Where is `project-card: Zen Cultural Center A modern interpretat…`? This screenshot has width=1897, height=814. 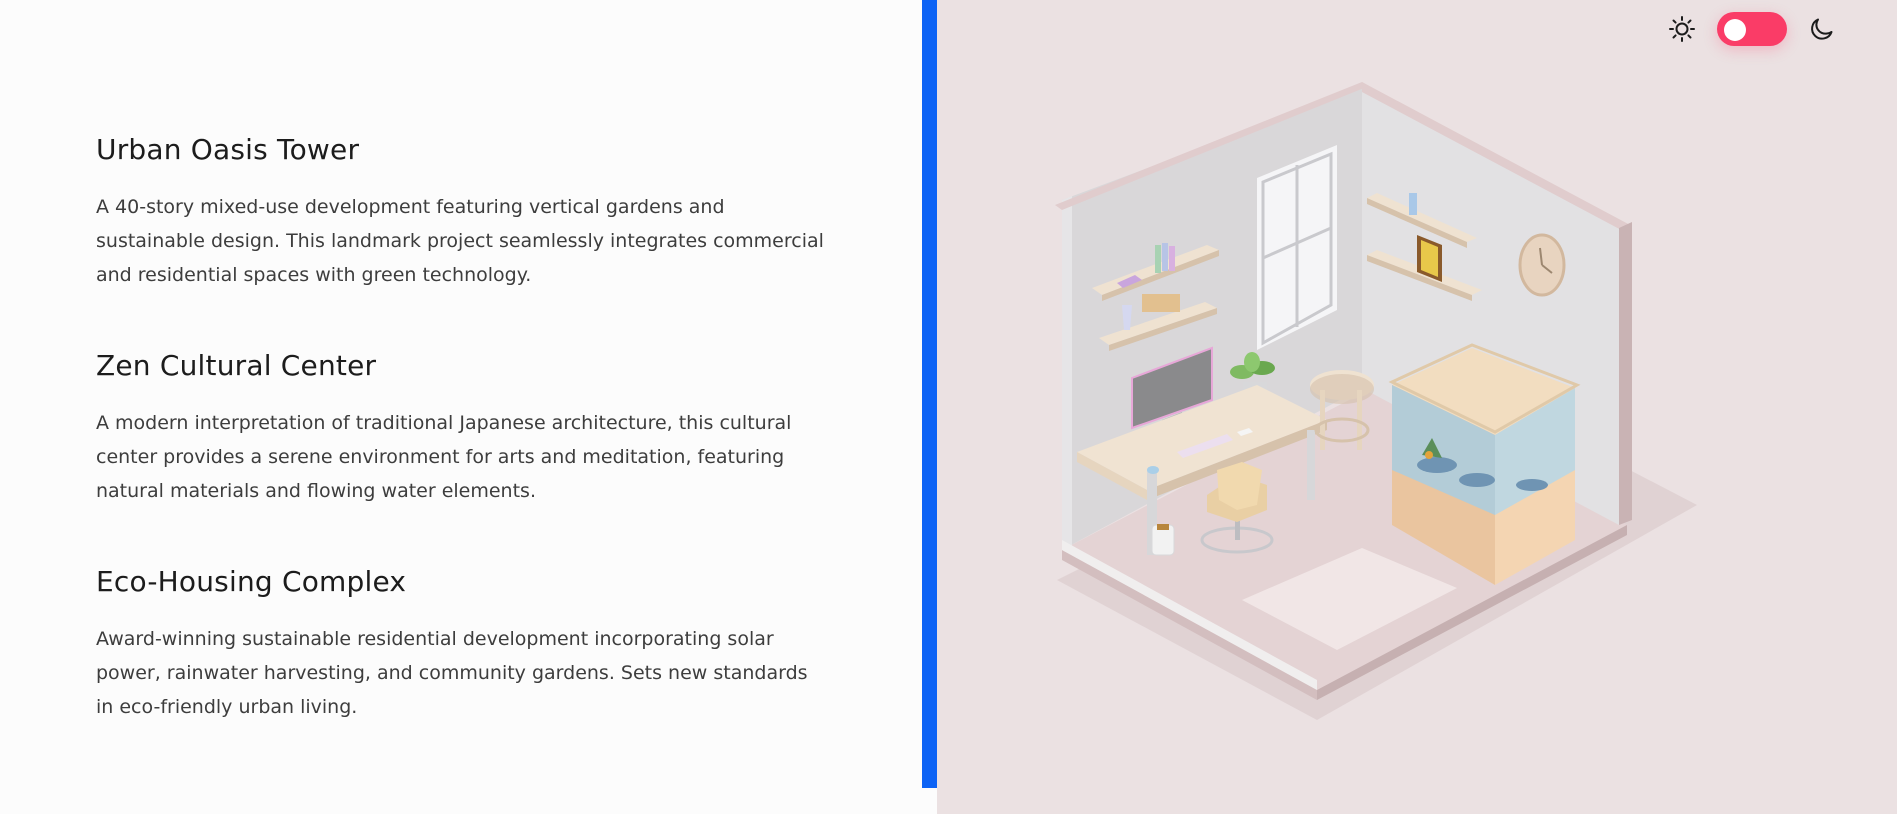
project-card: Zen Cultural Center A modern interpretat… is located at coordinates (466, 426).